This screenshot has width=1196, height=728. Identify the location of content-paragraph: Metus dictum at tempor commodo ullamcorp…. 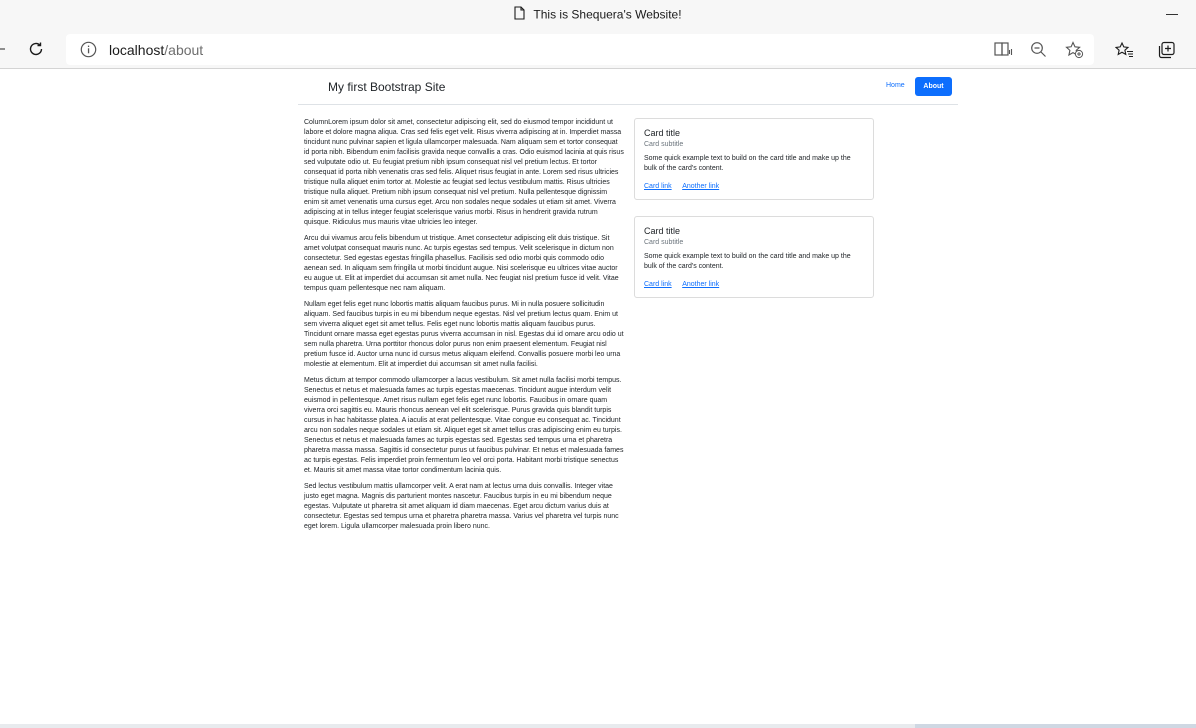
(464, 425).